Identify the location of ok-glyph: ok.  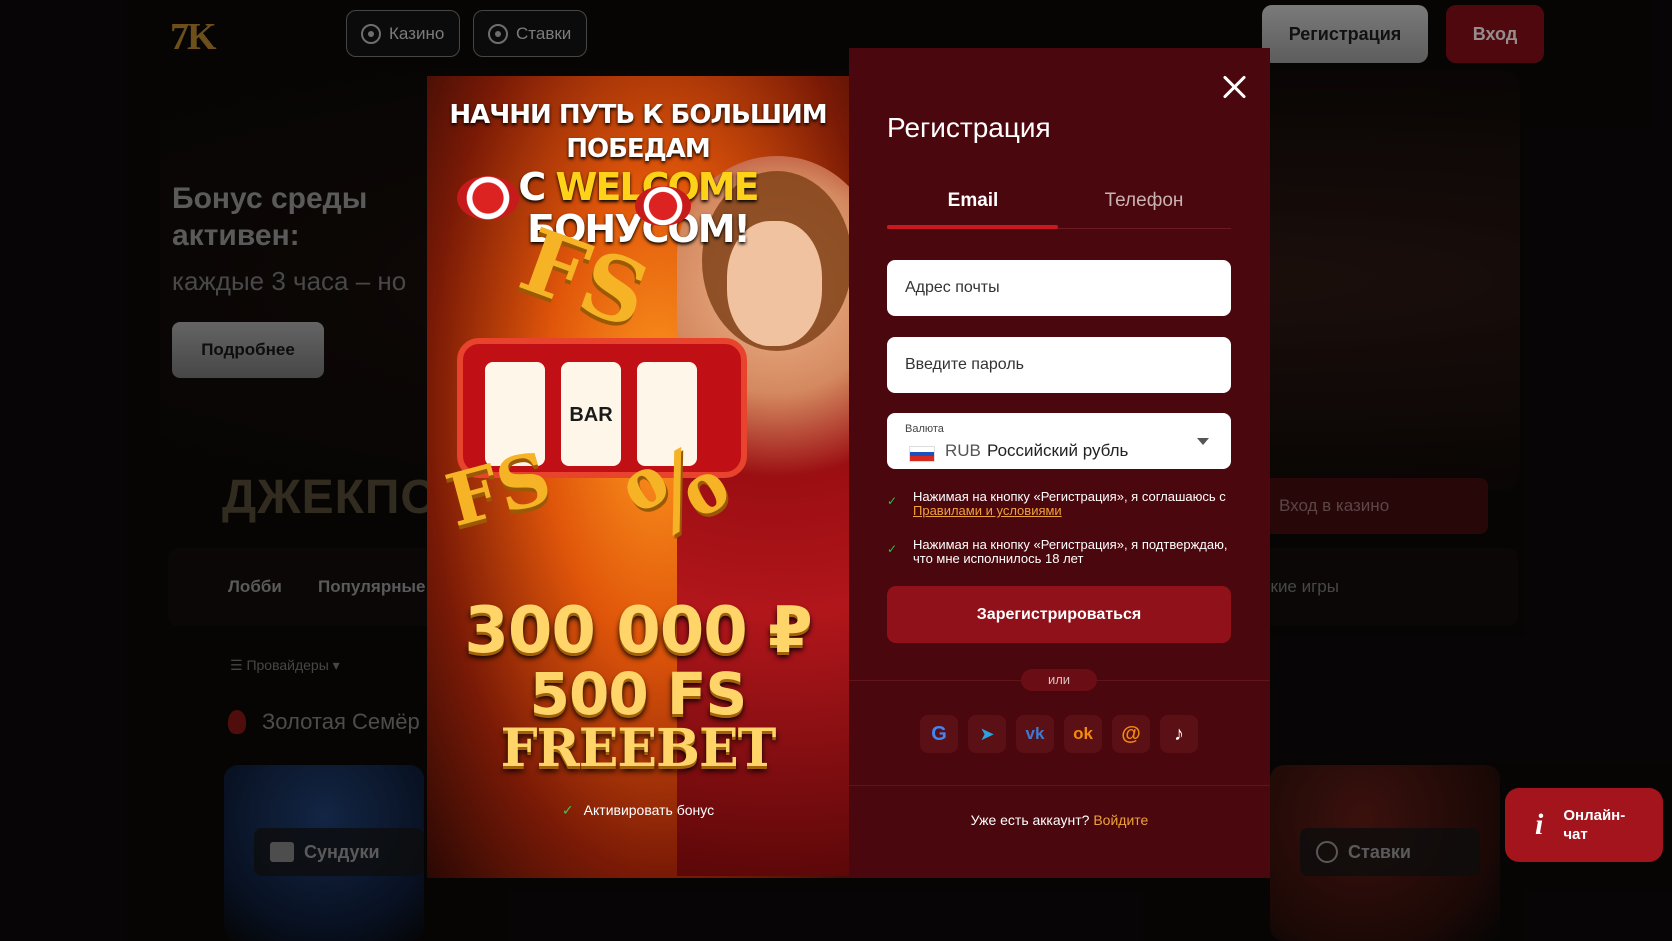
(1083, 733).